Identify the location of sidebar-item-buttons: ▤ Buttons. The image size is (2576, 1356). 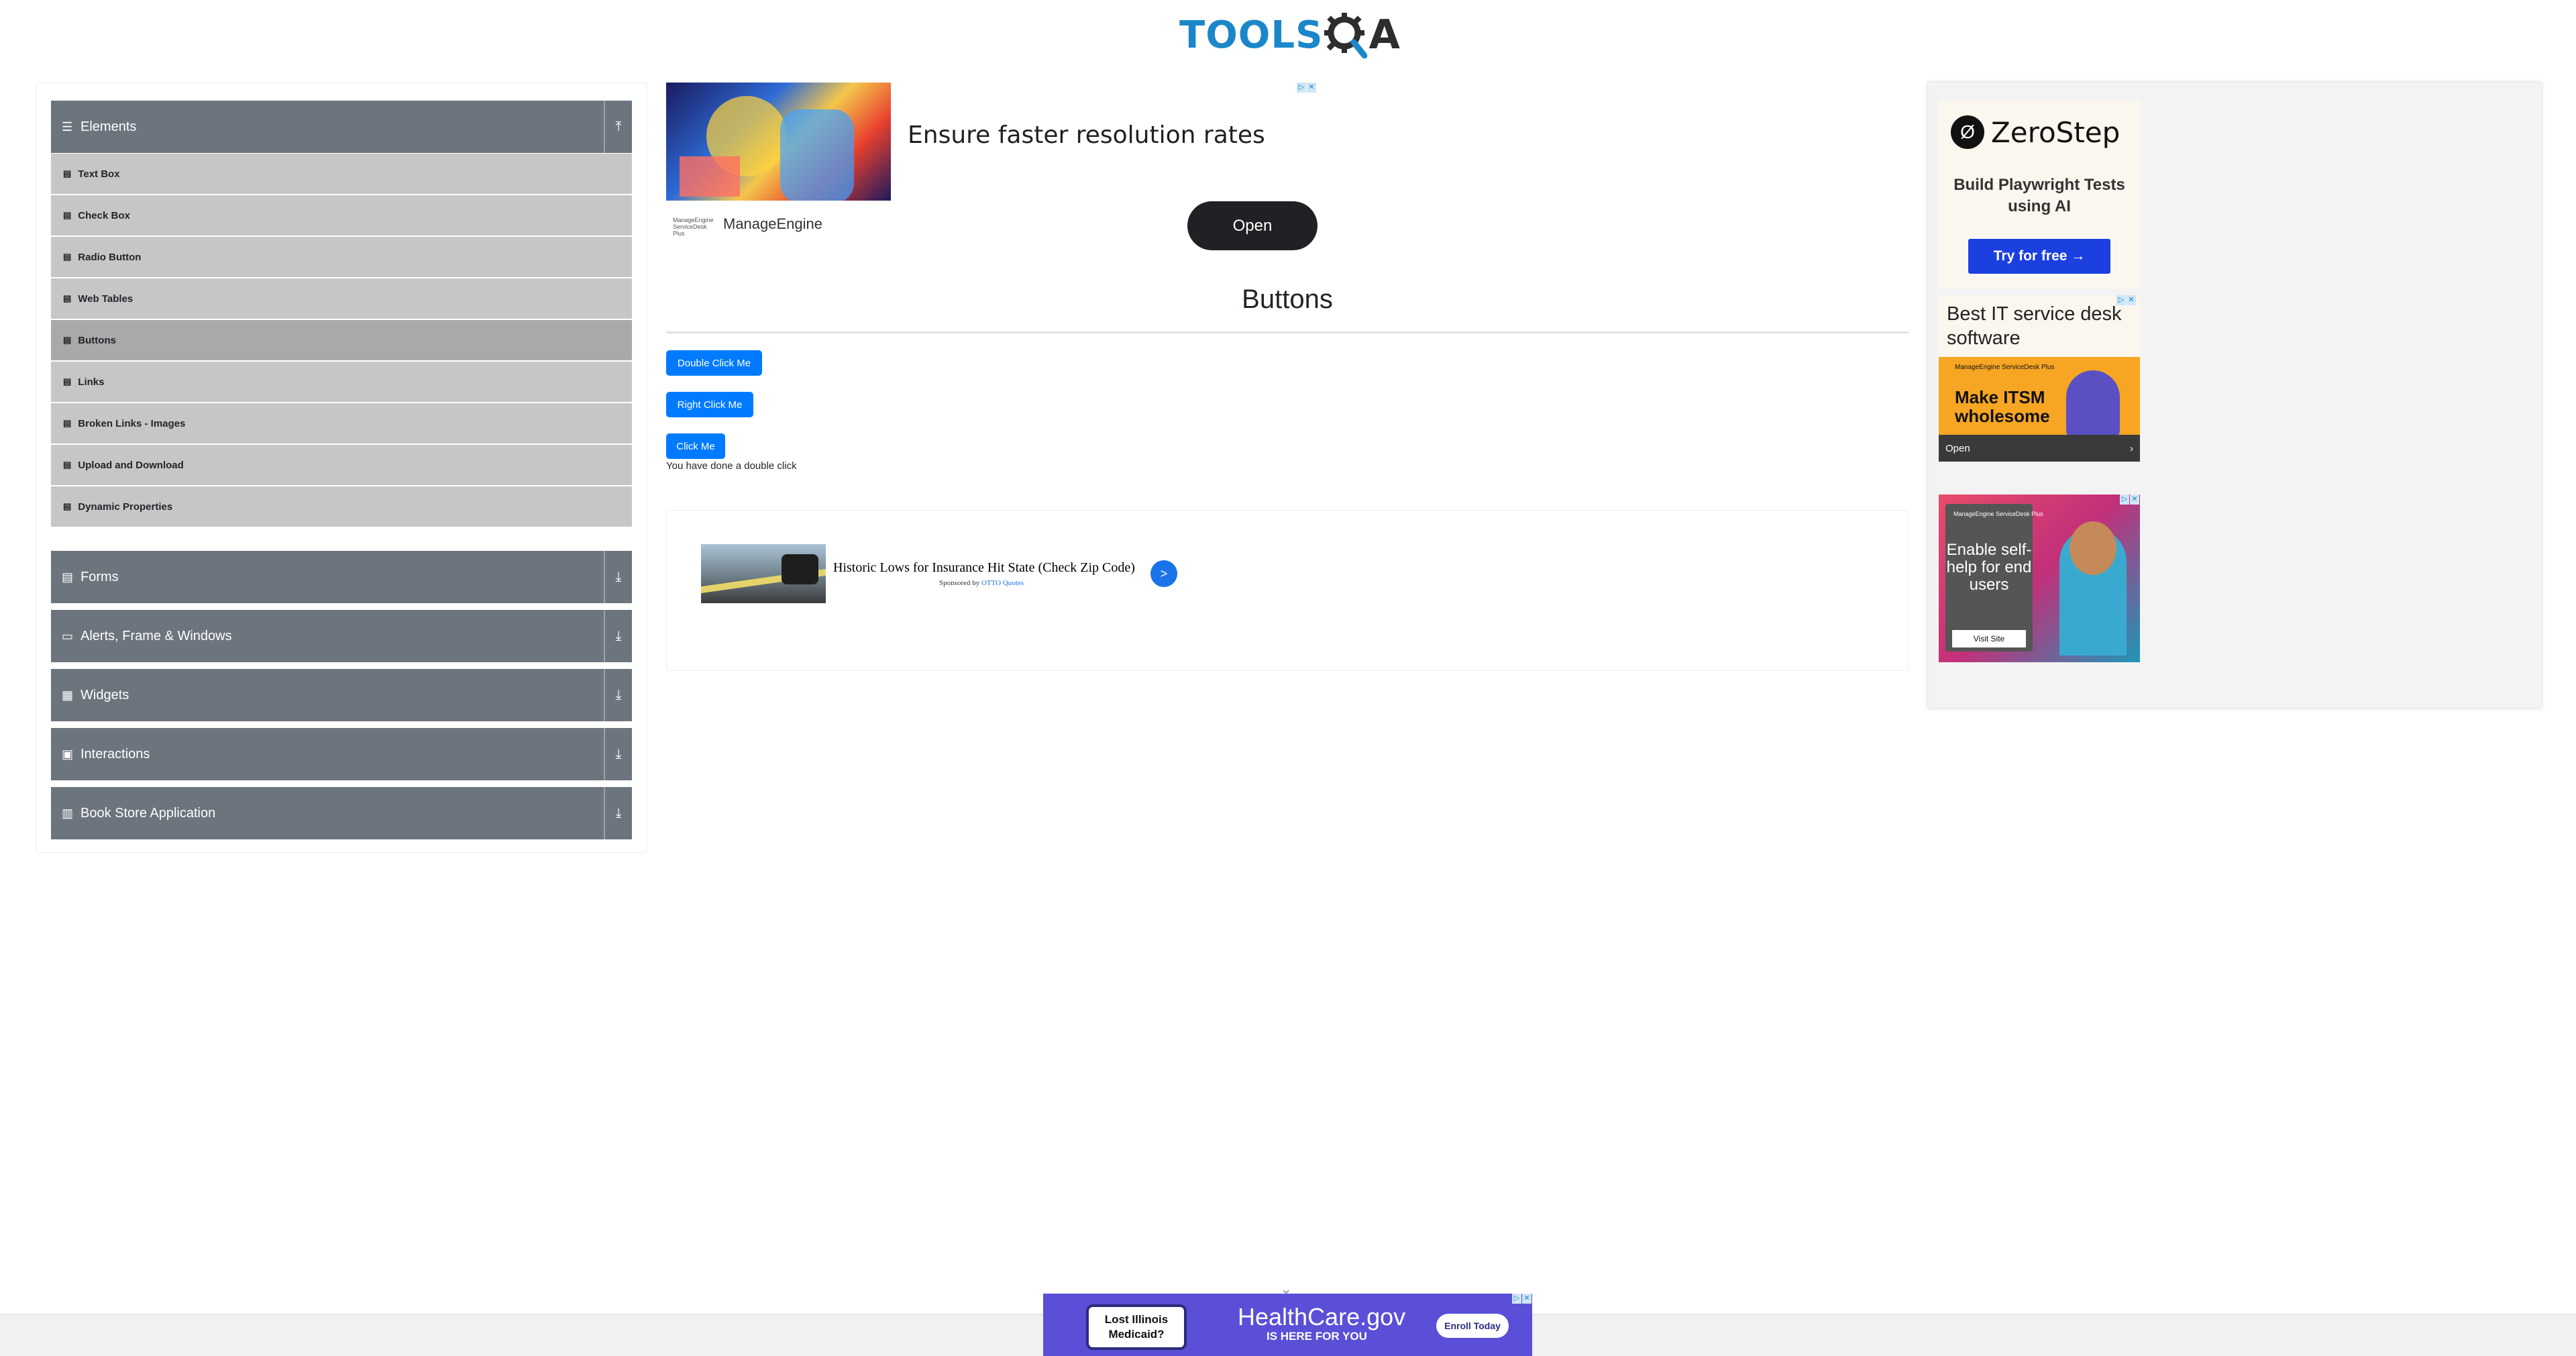
(341, 341).